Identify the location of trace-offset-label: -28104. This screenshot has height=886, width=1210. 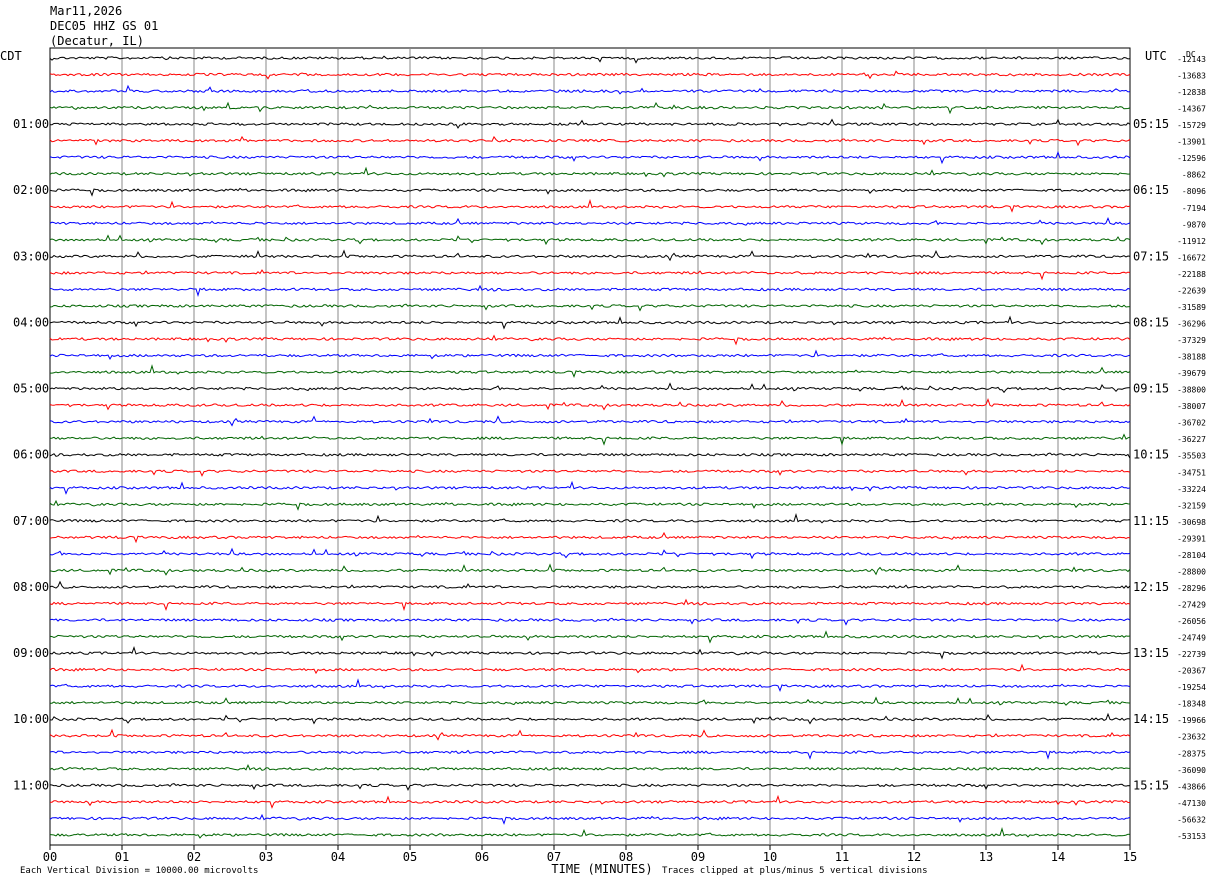
(1191, 555).